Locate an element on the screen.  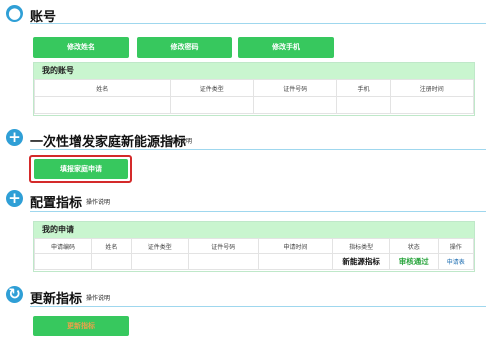
edit-password-button: 修改密码 is located at coordinates (184, 47).